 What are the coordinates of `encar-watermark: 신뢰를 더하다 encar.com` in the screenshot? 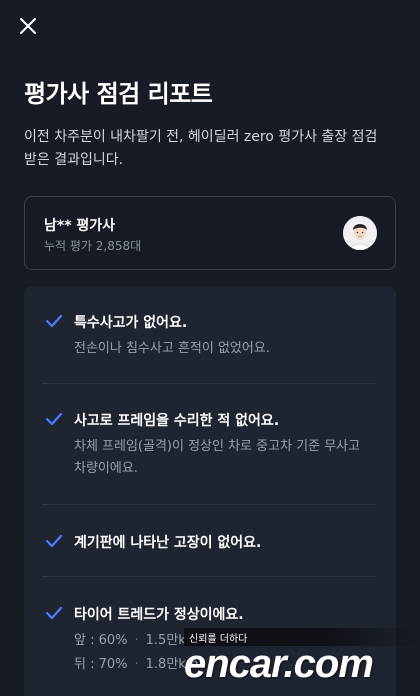 It's located at (302, 662).